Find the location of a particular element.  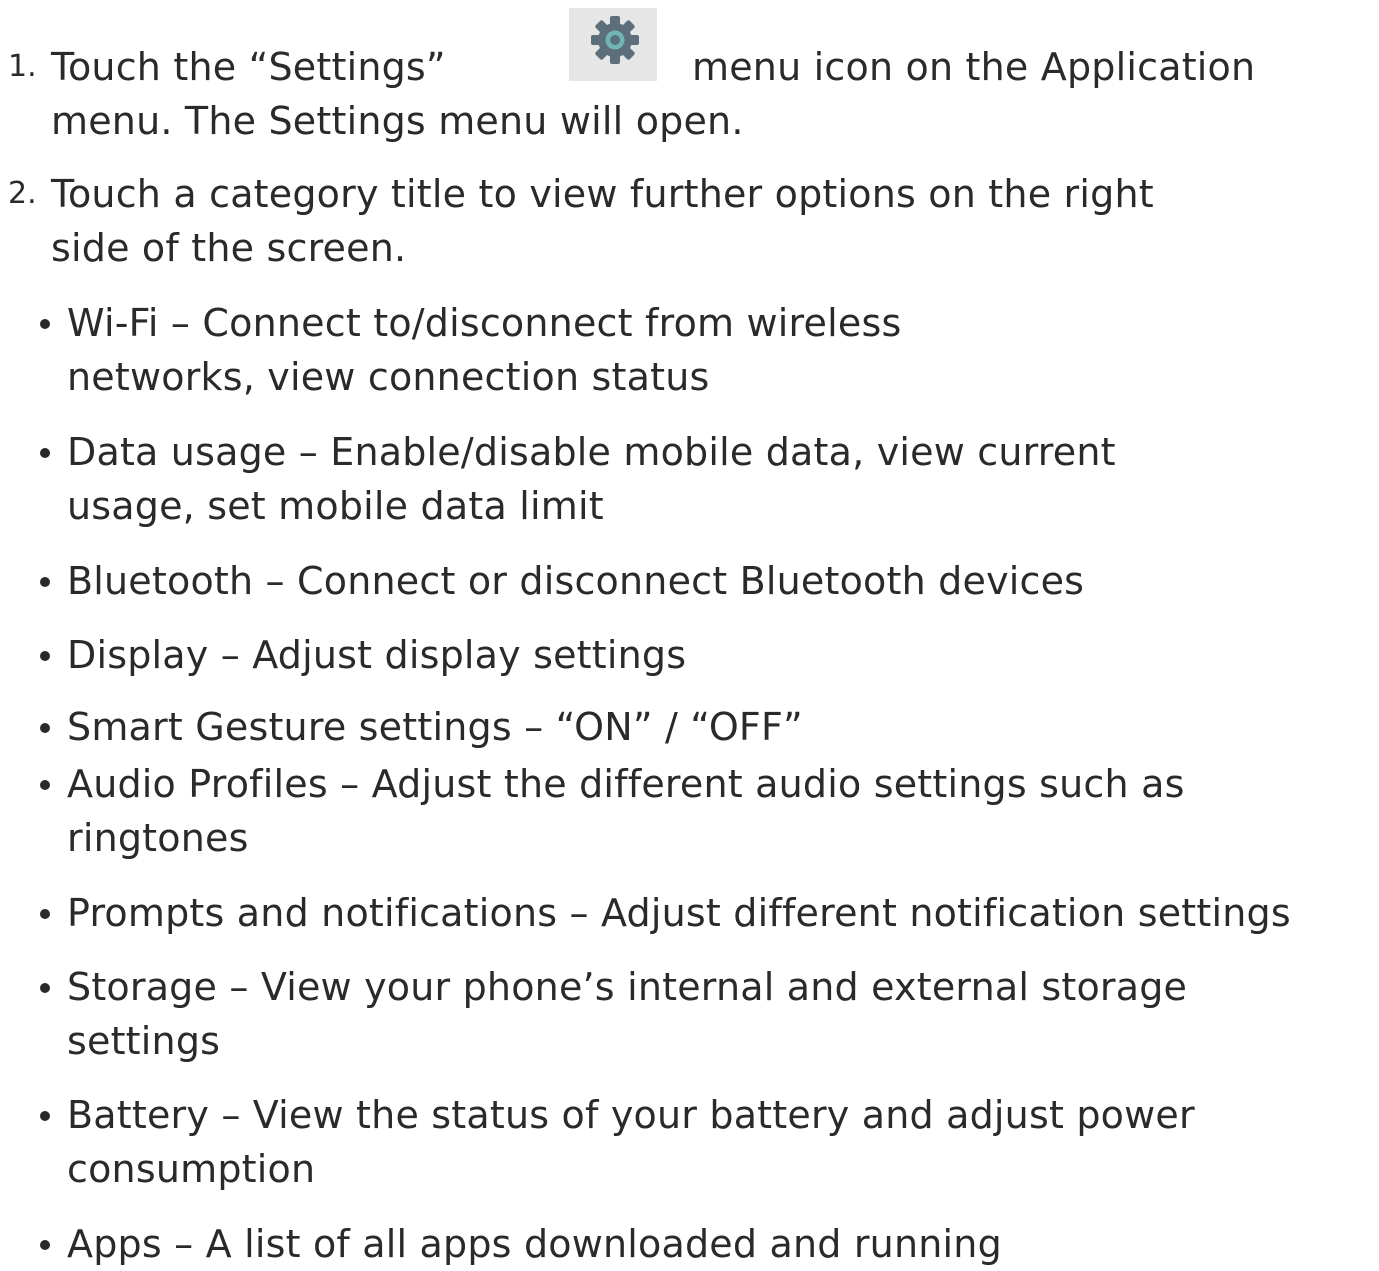

category-storage-line2: settings is located at coordinates (144, 1041).